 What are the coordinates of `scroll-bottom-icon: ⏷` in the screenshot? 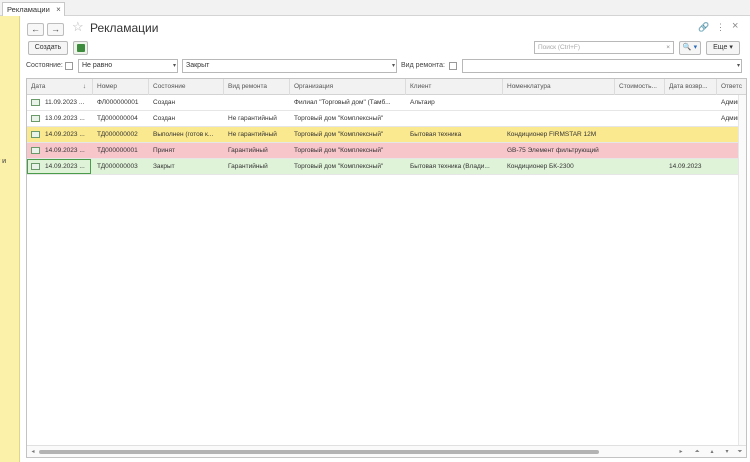 It's located at (740, 452).